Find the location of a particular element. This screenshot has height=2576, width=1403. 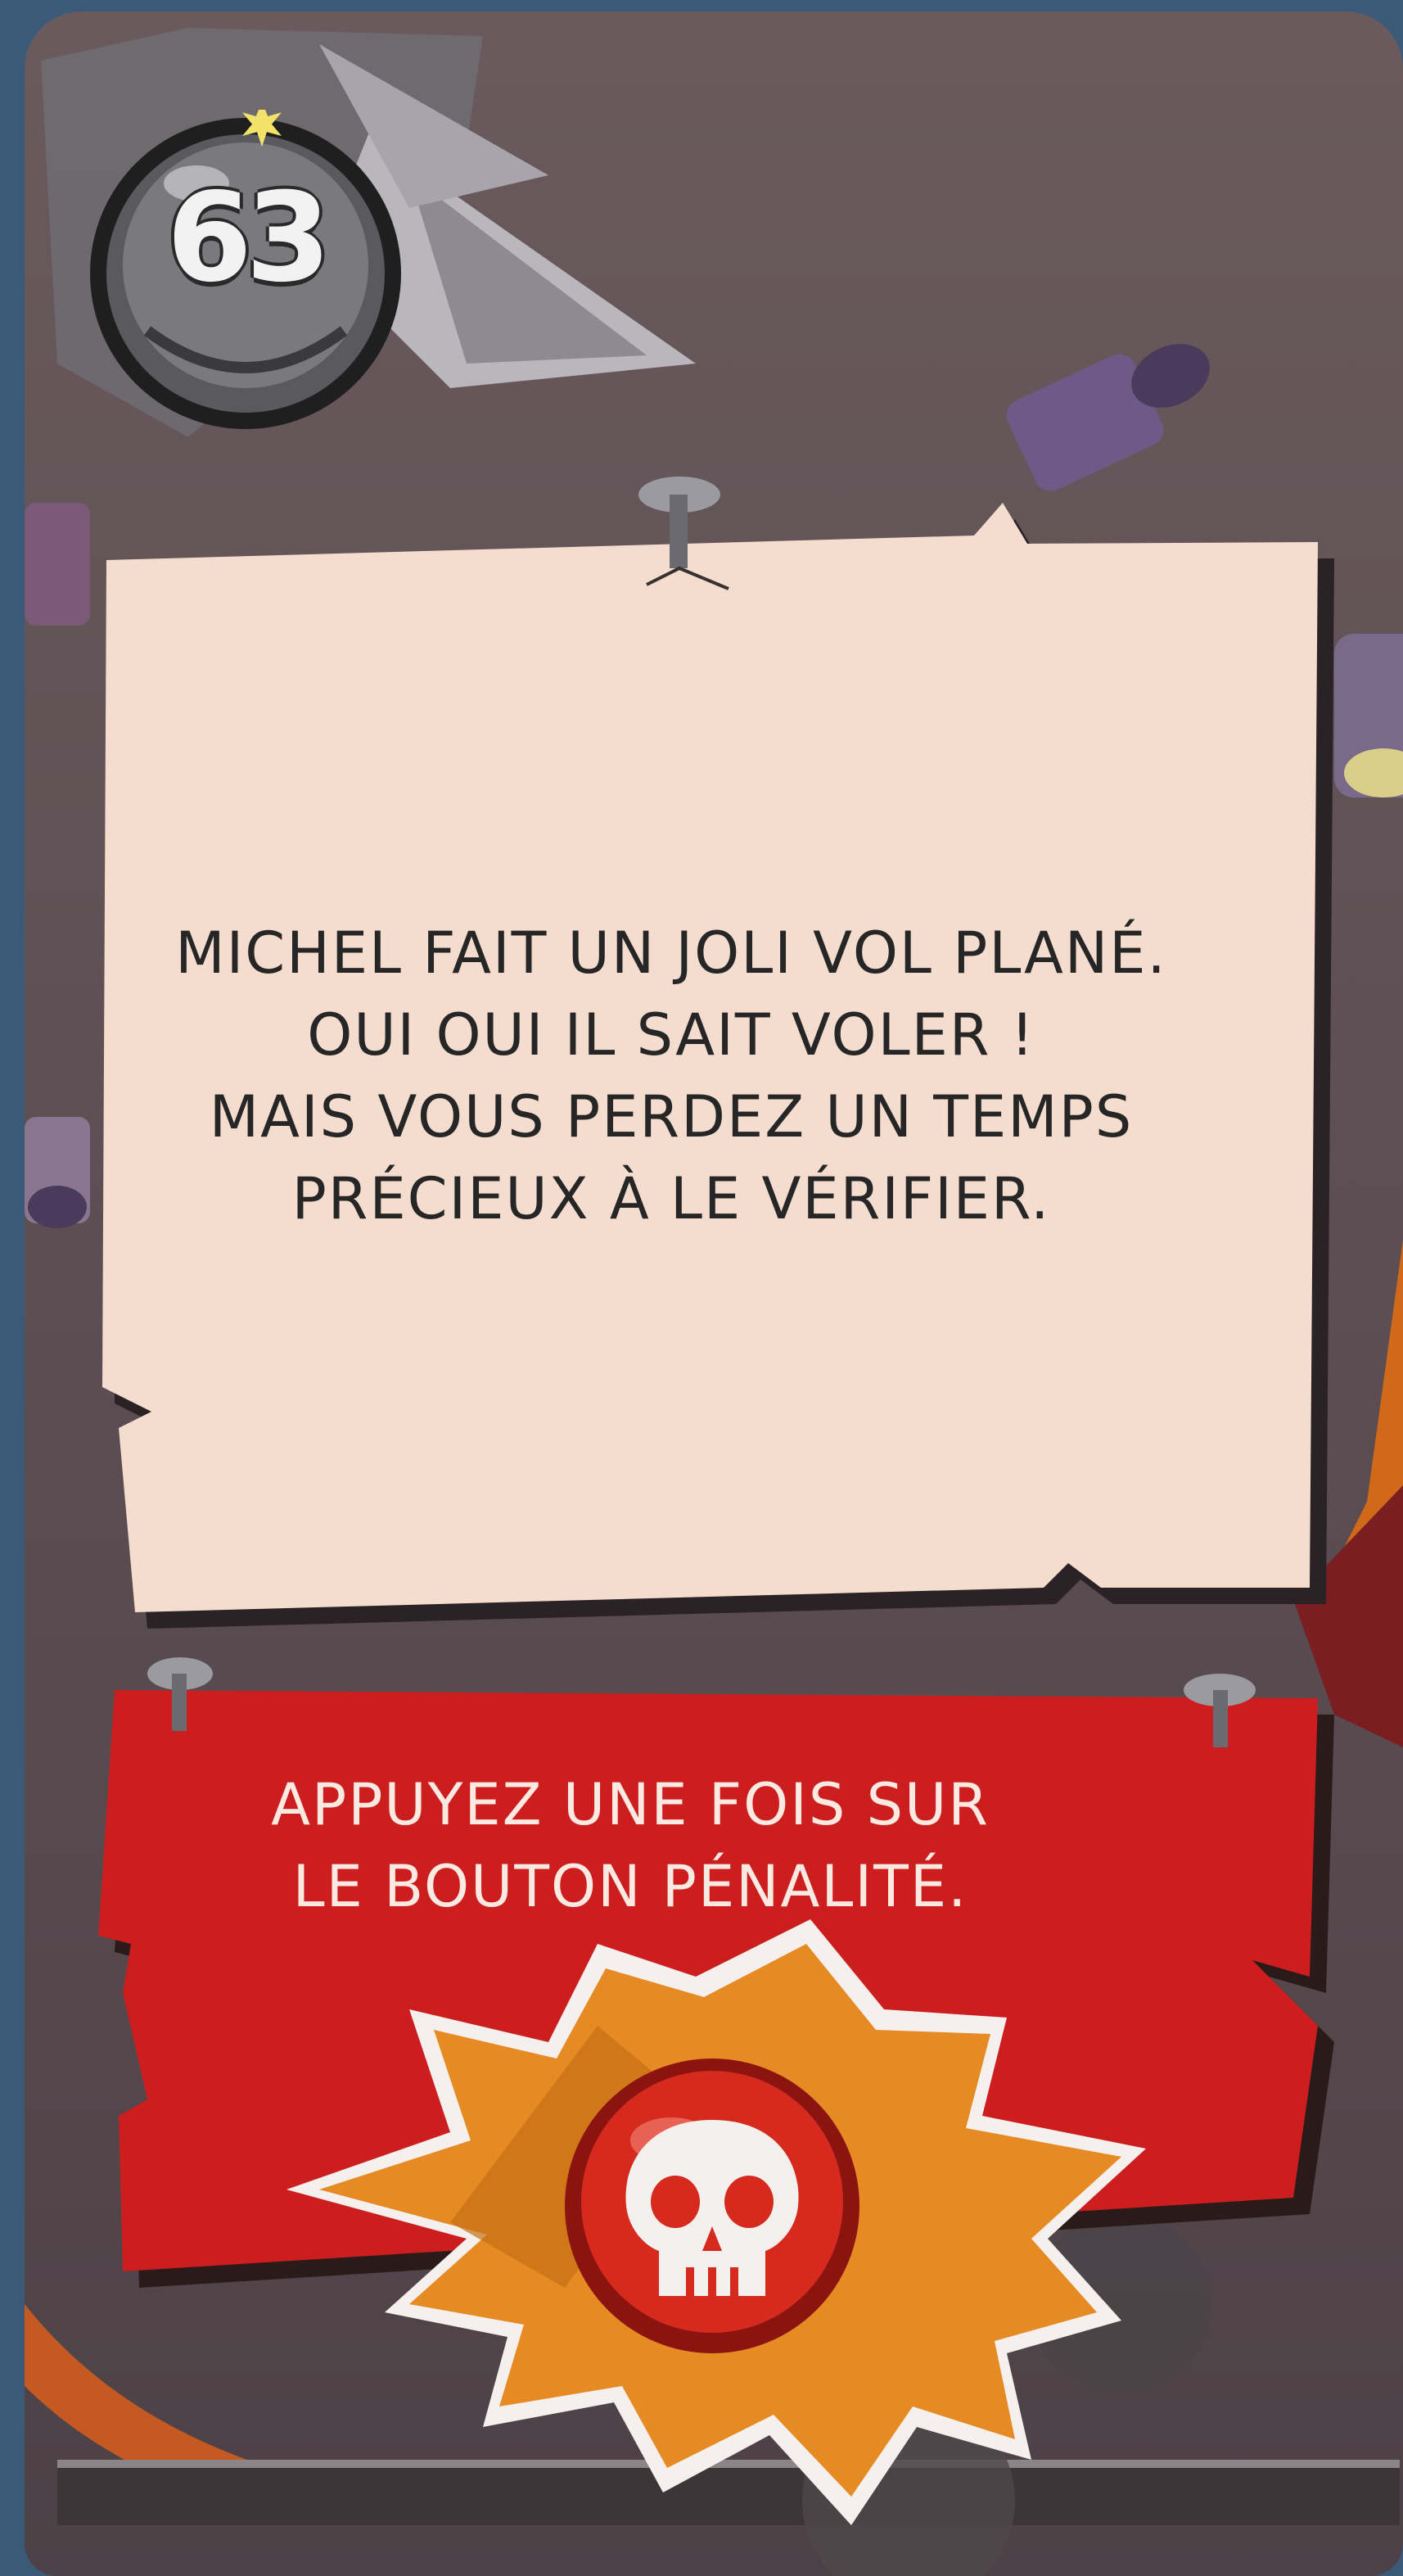

story-line: Michel fait un joli vol plané. is located at coordinates (671, 953).